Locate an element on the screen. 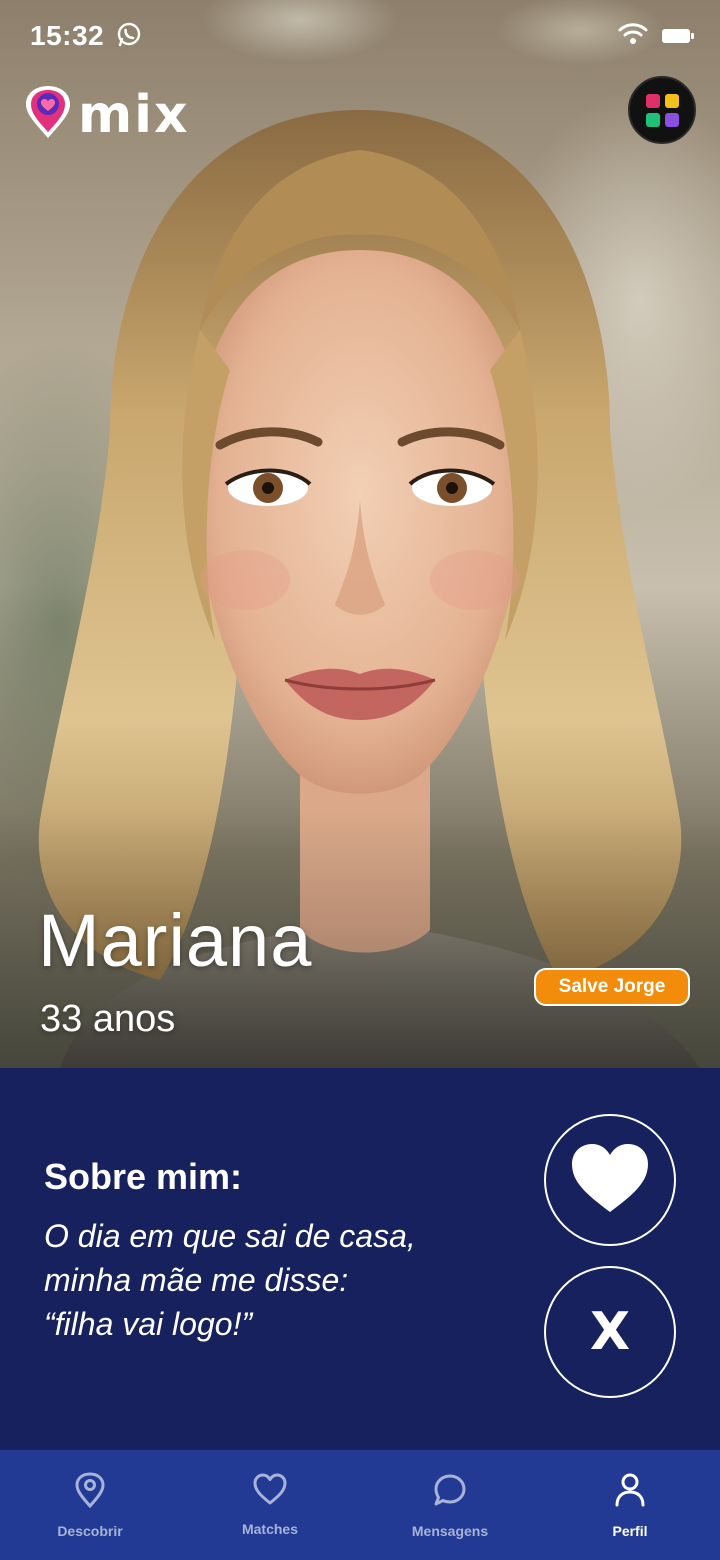  bottom-nav: Descobrir Matches Mensagens Perfil is located at coordinates (360, 1505).